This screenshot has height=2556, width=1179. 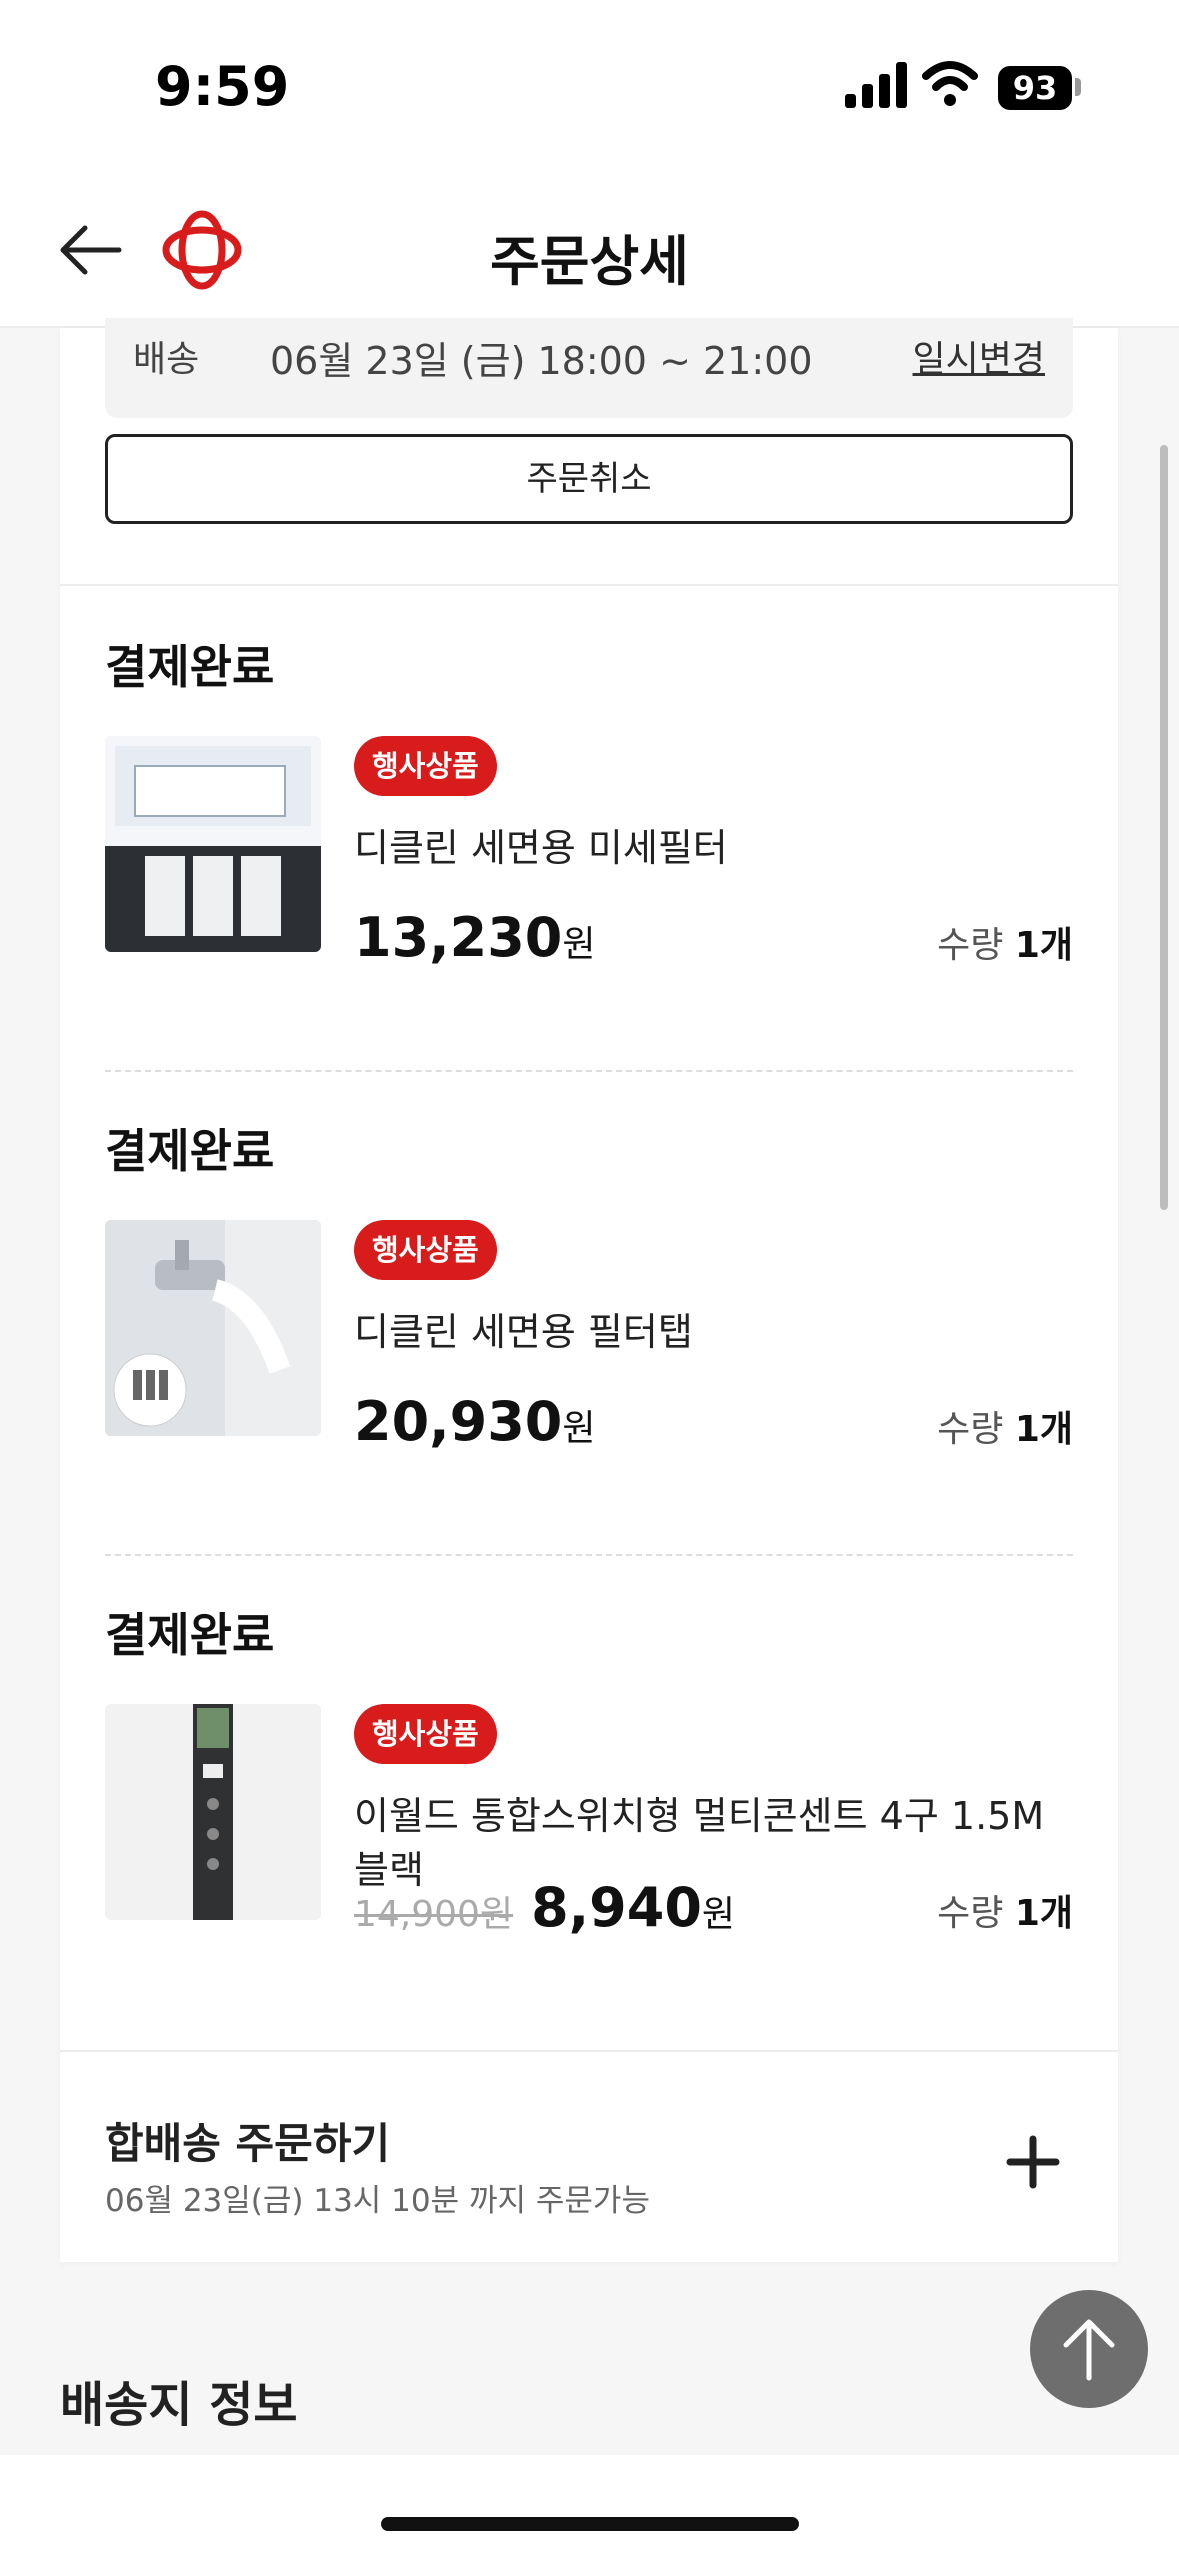 What do you see at coordinates (1033, 2162) in the screenshot?
I see `plus-icon` at bounding box center [1033, 2162].